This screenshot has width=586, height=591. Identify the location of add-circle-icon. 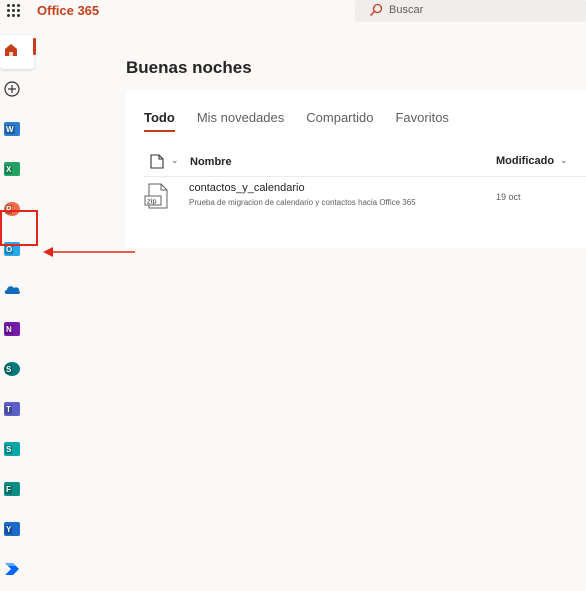
(12, 89).